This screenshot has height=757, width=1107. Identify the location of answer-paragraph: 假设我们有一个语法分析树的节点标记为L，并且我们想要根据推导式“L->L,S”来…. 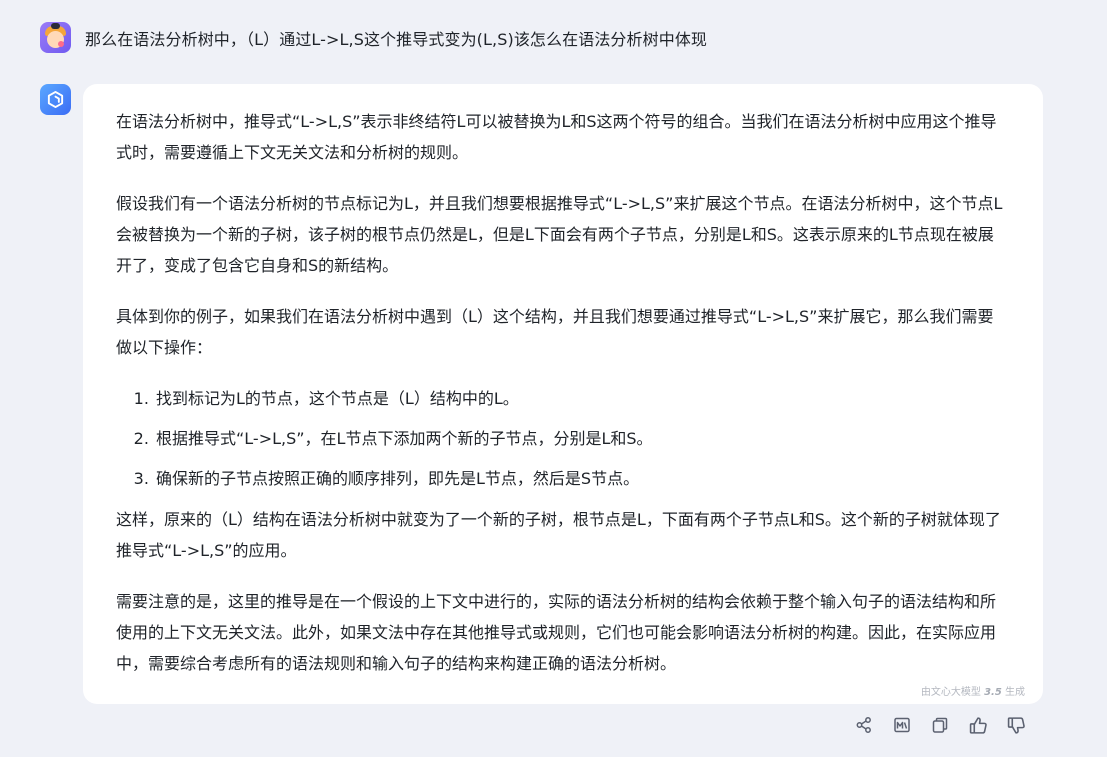
(559, 234).